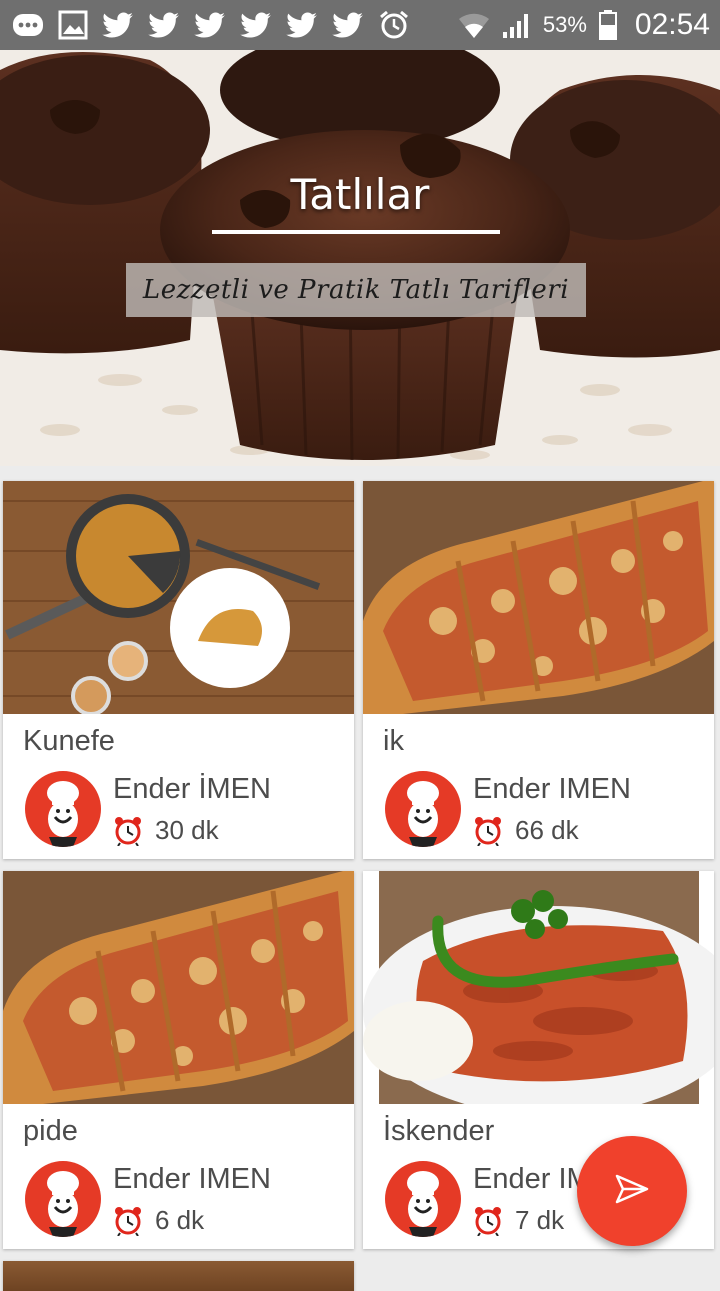  I want to click on chat-icon, so click(28, 25).